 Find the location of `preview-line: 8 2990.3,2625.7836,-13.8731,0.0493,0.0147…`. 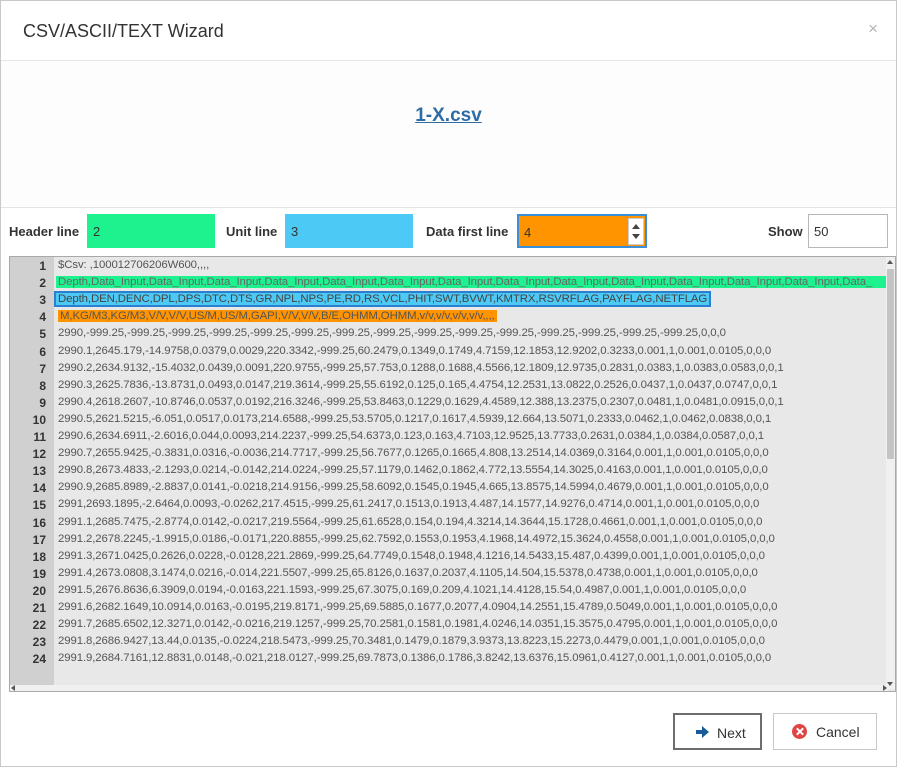

preview-line: 8 2990.3,2625.7836,-13.8731,0.0493,0.0147… is located at coordinates (449, 386).